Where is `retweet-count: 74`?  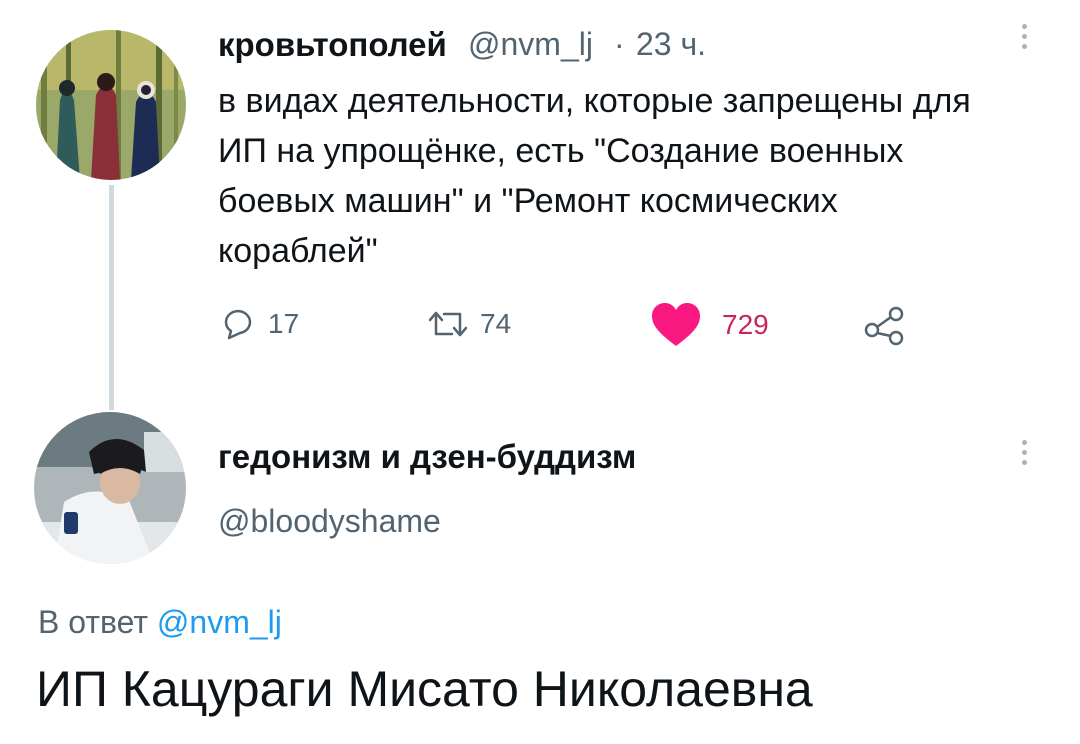
retweet-count: 74 is located at coordinates (496, 323).